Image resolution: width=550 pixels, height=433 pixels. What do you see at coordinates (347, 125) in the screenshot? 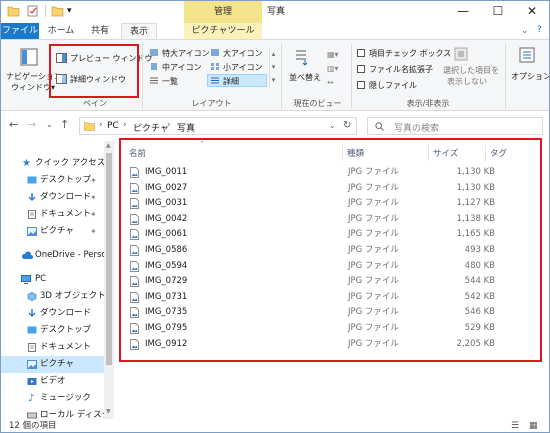
I see `refresh-icon: ↻` at bounding box center [347, 125].